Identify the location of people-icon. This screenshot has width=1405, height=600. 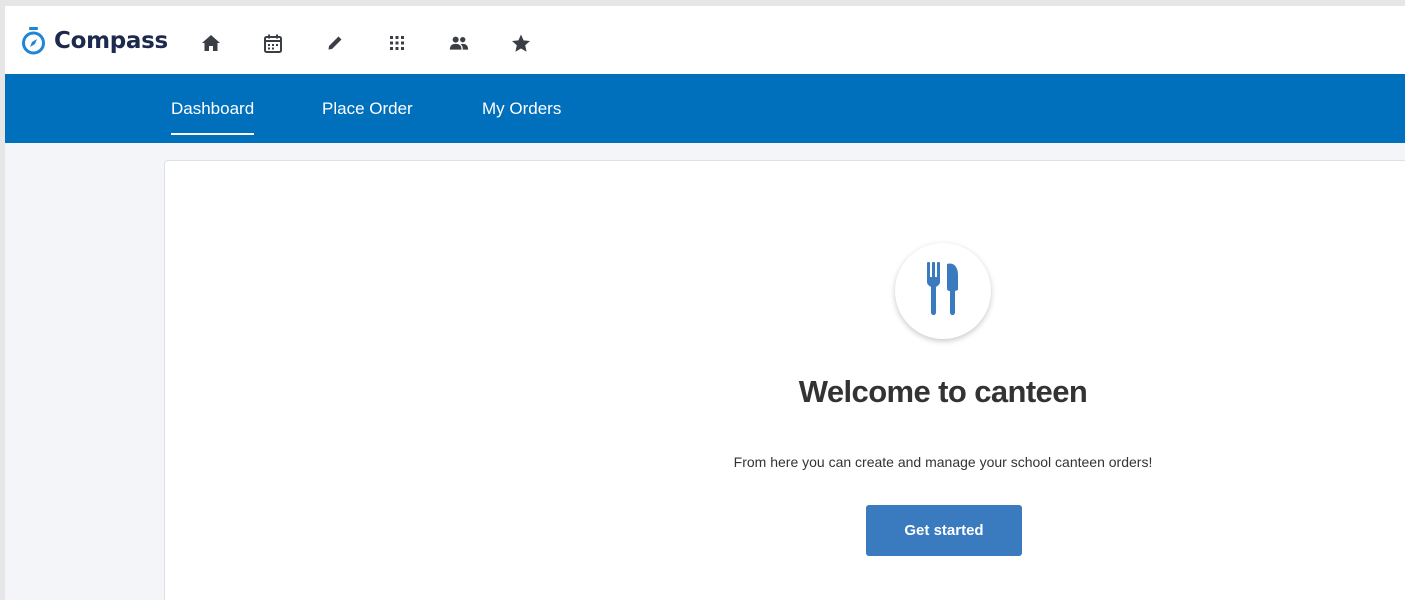
(459, 43).